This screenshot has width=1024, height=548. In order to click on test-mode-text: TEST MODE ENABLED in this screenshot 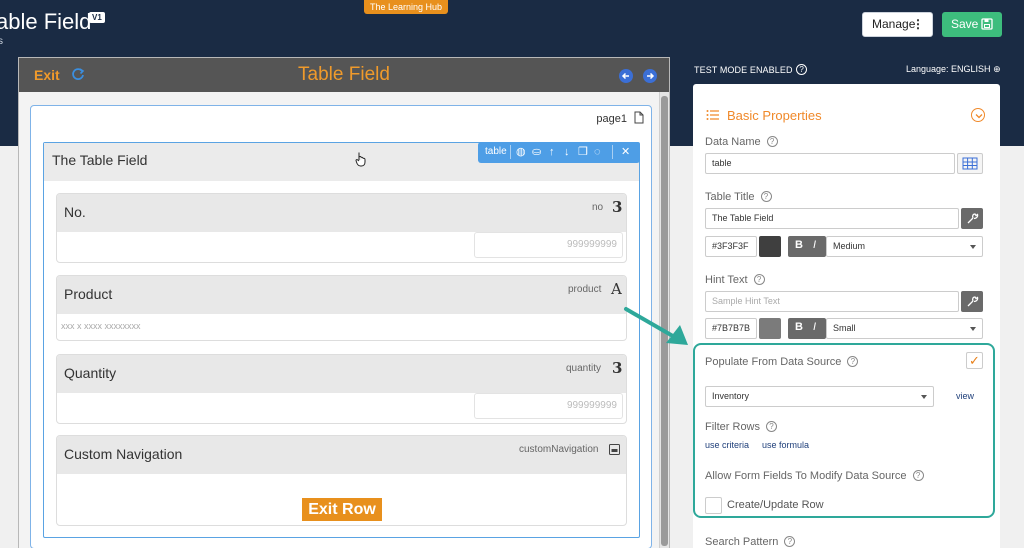, I will do `click(743, 70)`.